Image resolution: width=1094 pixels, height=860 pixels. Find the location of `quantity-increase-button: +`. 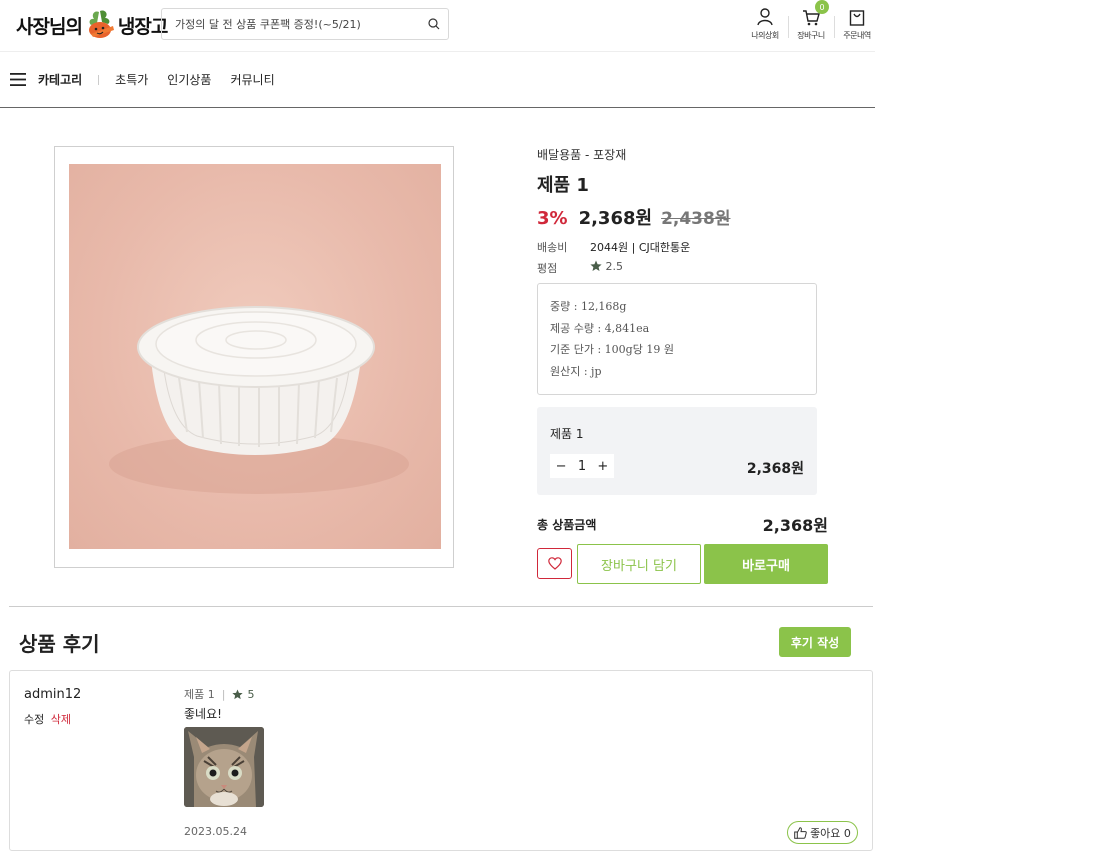

quantity-increase-button: + is located at coordinates (602, 466).